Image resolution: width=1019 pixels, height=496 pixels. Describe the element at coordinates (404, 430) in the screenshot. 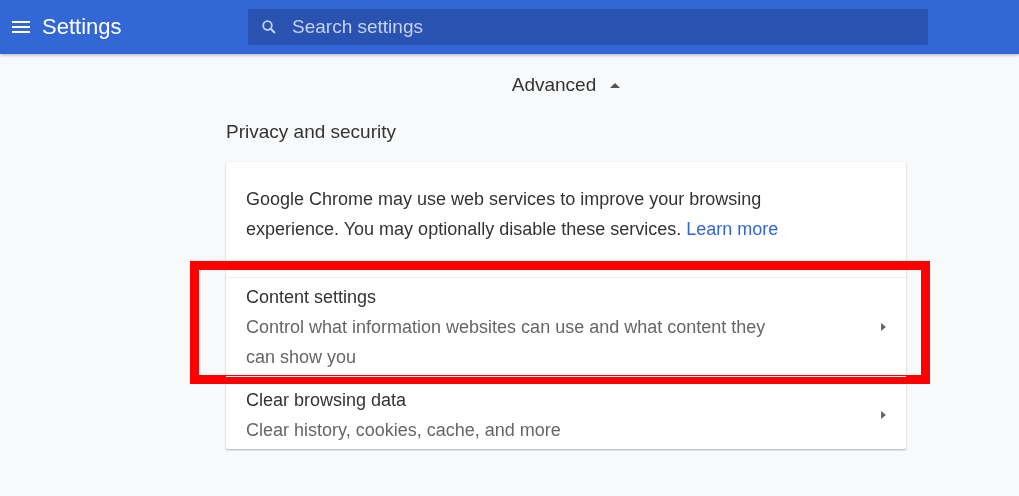

I see `row-description: Clear history, cookies, cache, and more` at that location.